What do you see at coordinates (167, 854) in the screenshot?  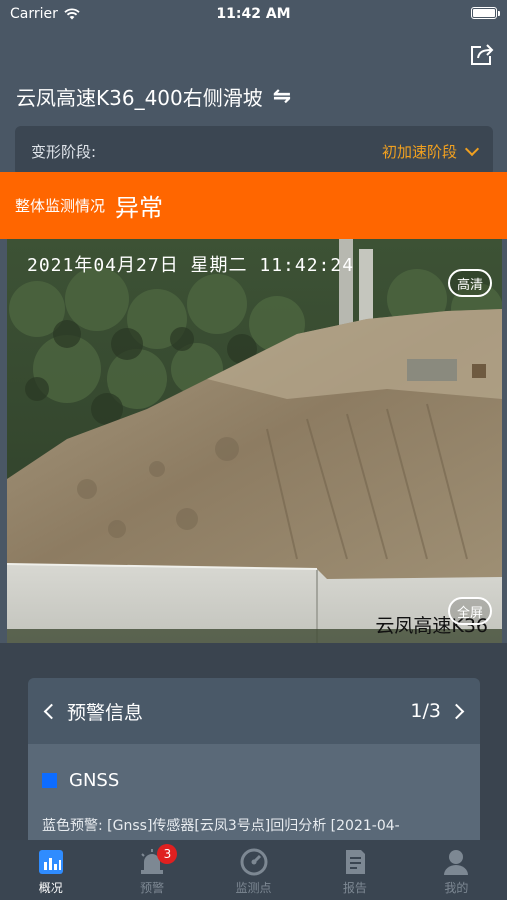 I see `alarm-badge: 3` at bounding box center [167, 854].